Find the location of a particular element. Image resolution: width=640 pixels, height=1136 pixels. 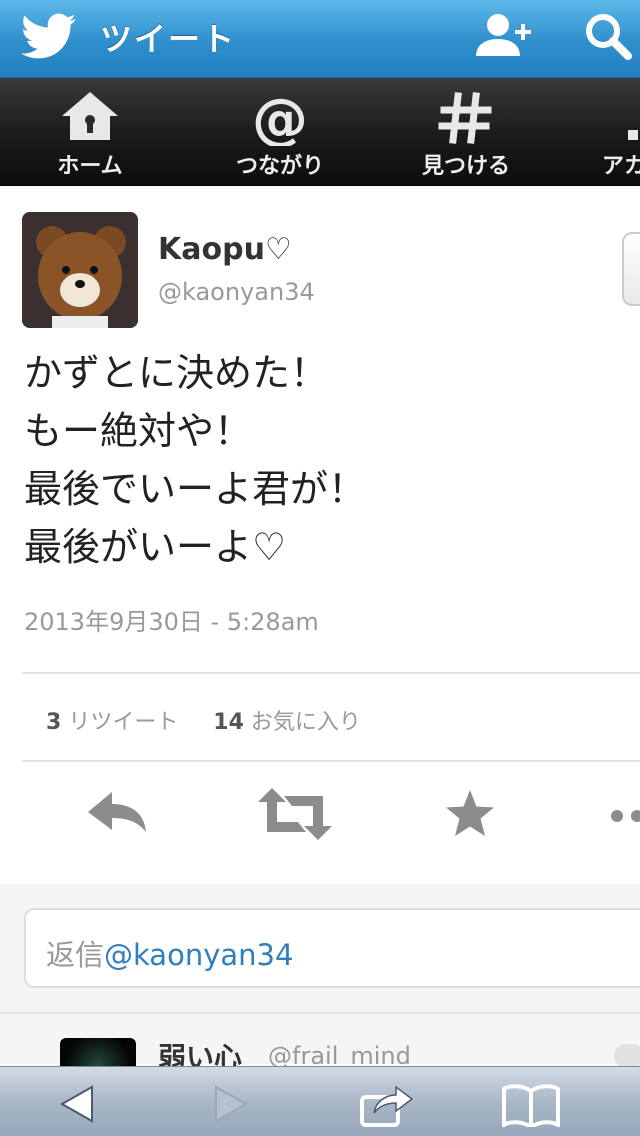

tweet-text: かずとに決めた！ もー絶対や！ 最後でいーよ君が！ 最後がいーよ♡ is located at coordinates (195, 460).